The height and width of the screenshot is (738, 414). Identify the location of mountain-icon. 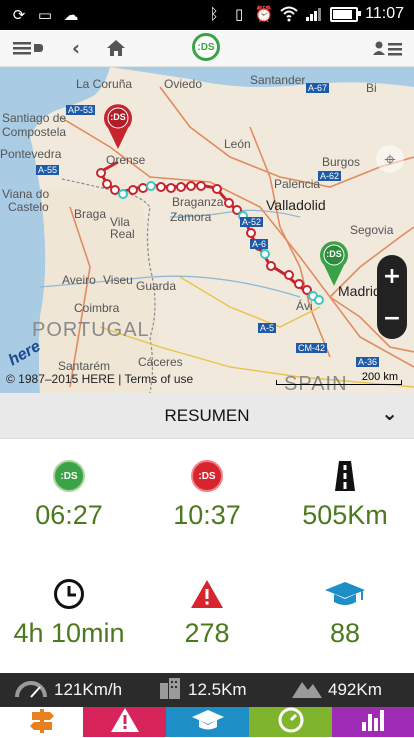
(307, 690).